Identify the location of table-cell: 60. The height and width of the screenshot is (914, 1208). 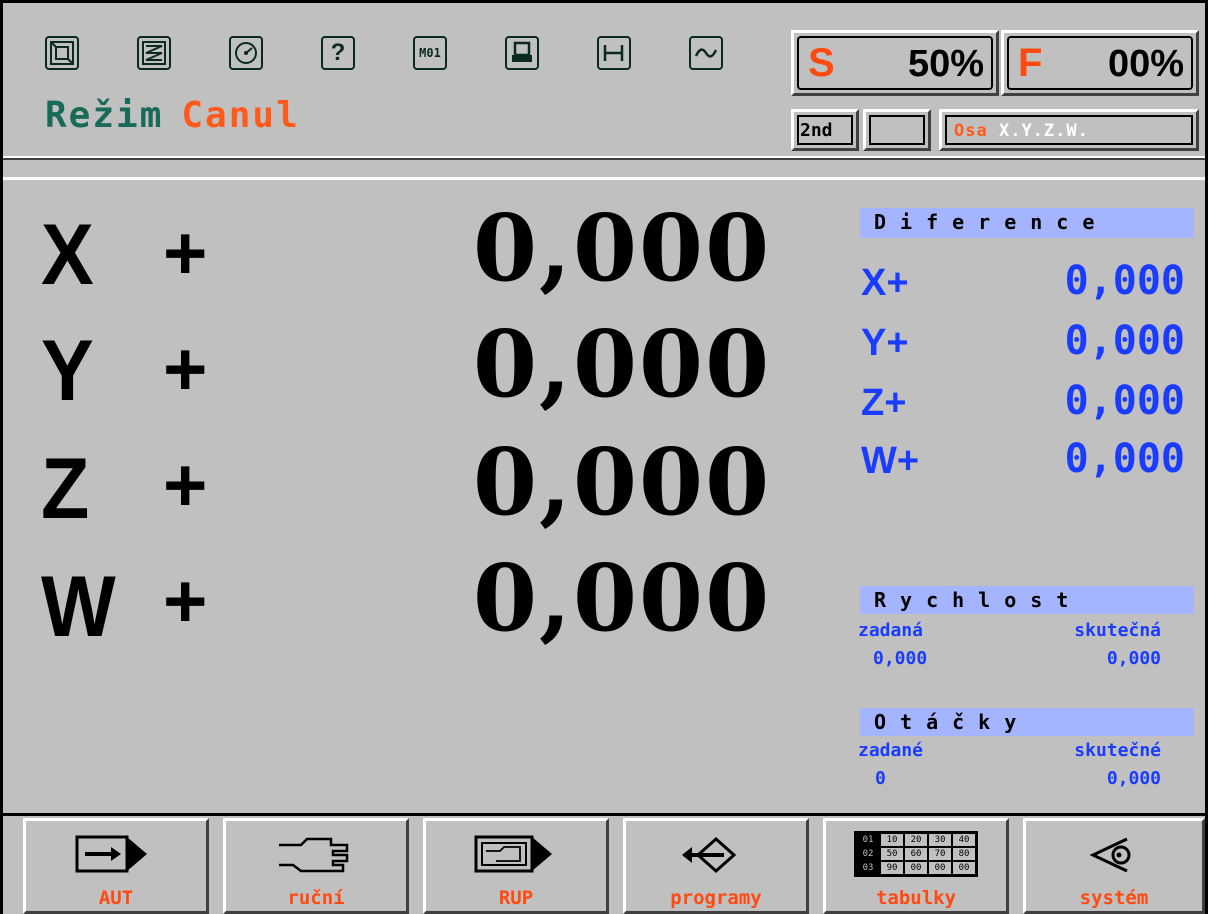
(916, 854).